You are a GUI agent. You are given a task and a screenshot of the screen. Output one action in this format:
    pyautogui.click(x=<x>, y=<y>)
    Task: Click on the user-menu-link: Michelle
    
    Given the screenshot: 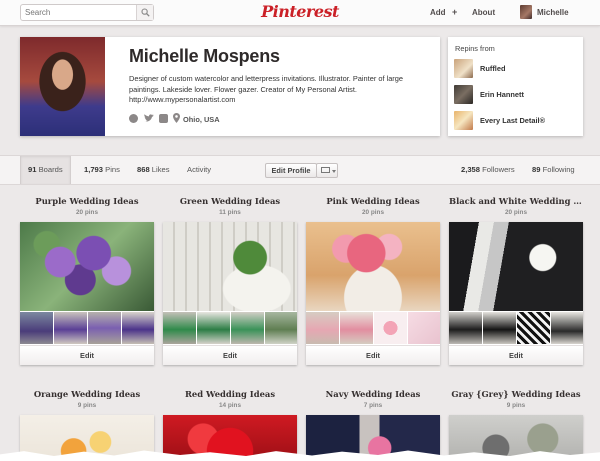 What is the action you would take?
    pyautogui.click(x=553, y=12)
    